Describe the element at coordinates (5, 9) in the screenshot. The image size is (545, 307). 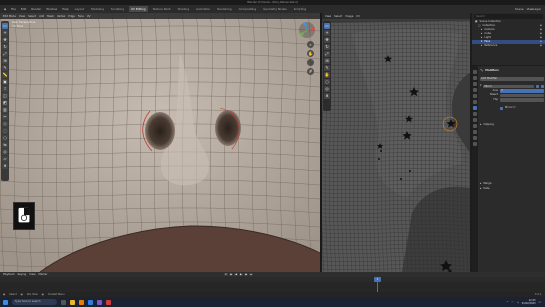
I see `blender-logo-icon: ◆` at that location.